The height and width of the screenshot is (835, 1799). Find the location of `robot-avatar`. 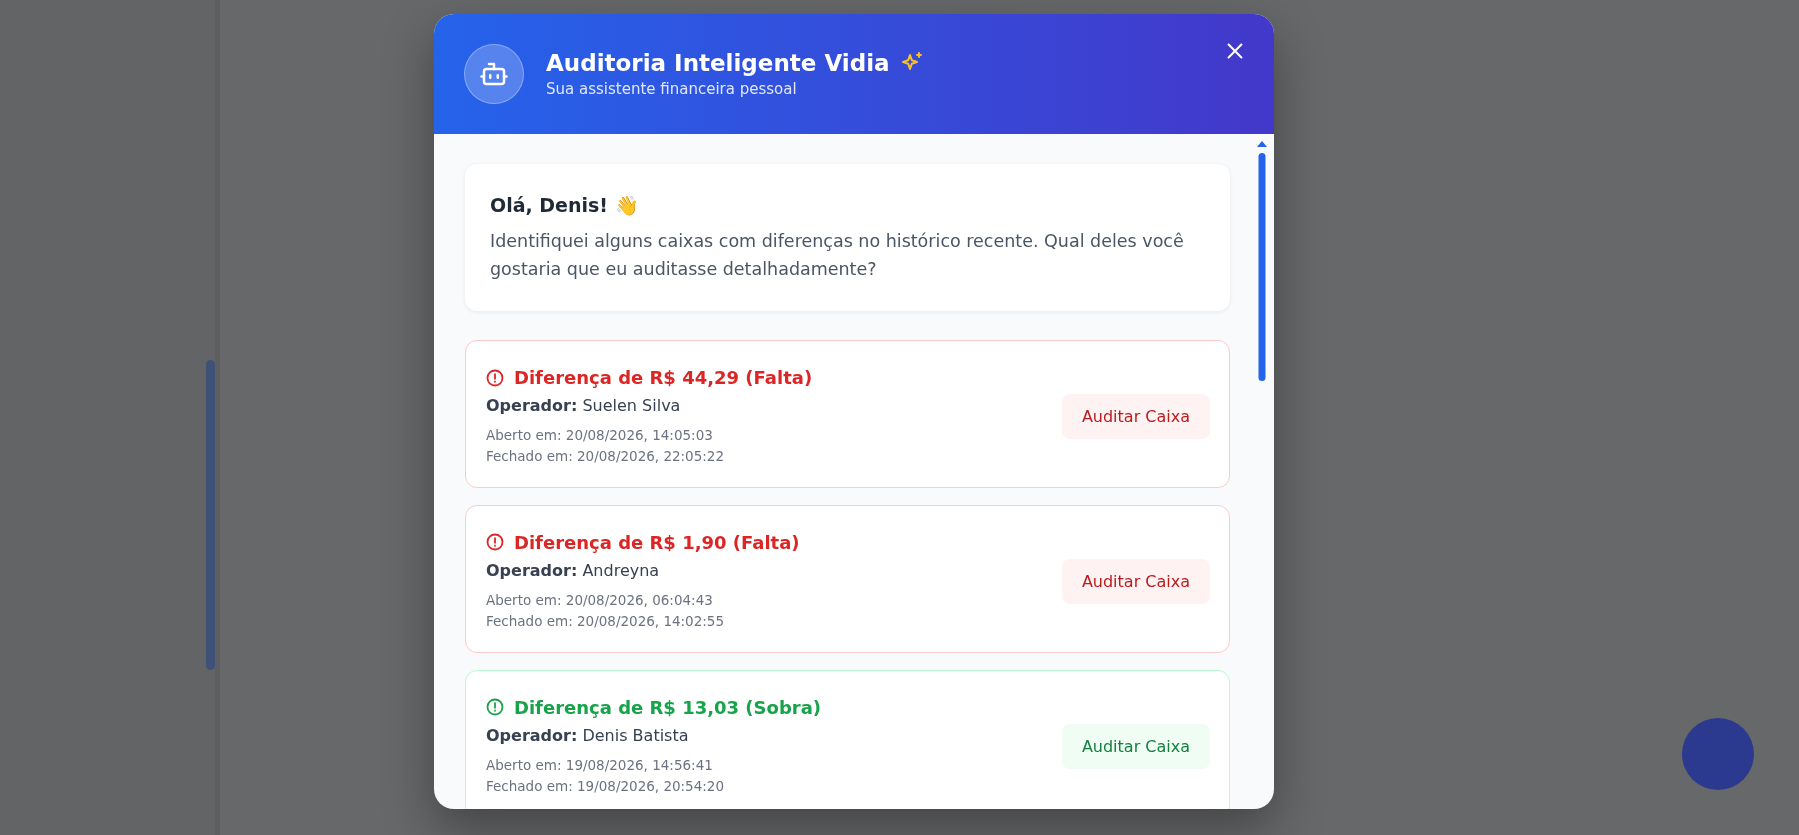

robot-avatar is located at coordinates (494, 74).